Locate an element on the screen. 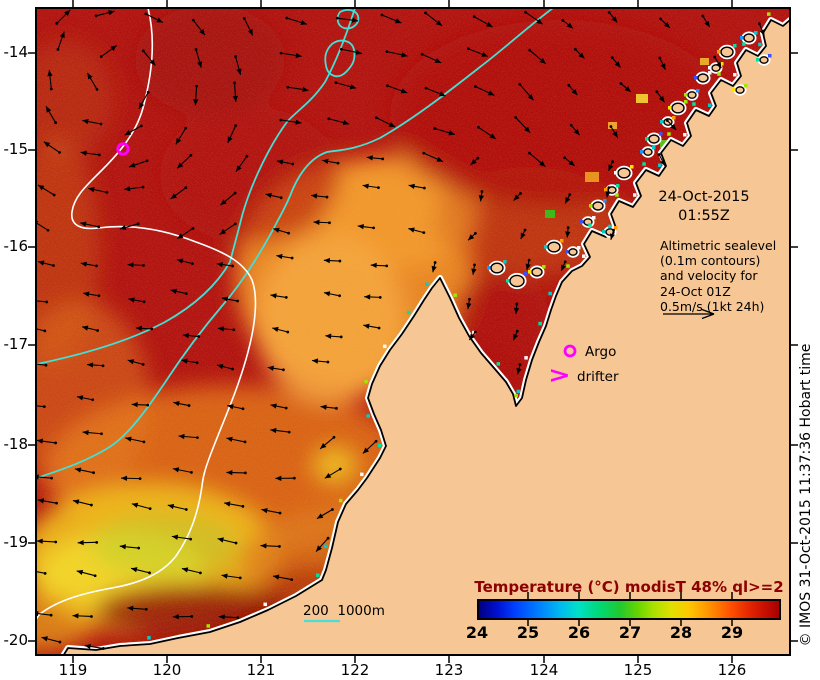 The height and width of the screenshot is (680, 820). timestamp-time: 01:55Z is located at coordinates (704, 216).